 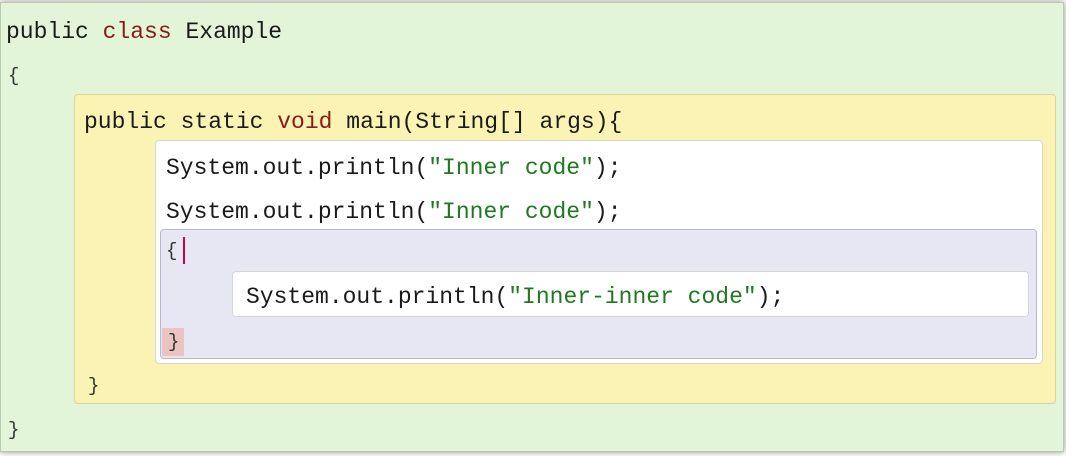 I want to click on code-line-method-close-brace: }, so click(x=93, y=386).